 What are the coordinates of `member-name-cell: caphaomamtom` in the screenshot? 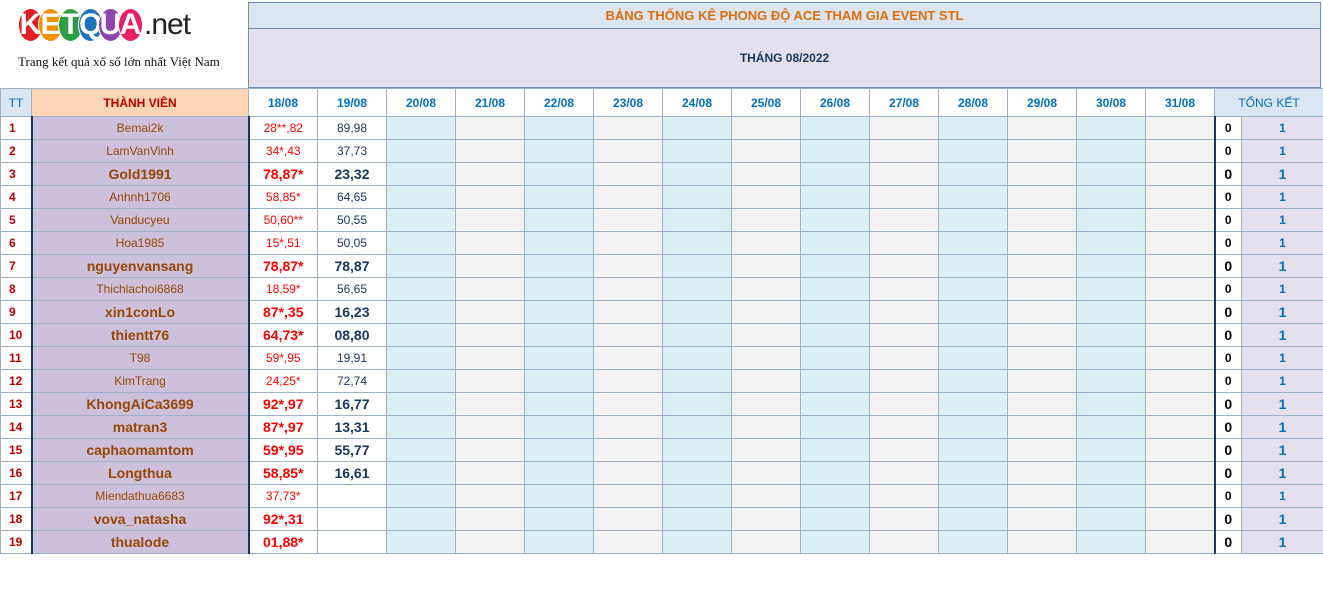 It's located at (140, 450).